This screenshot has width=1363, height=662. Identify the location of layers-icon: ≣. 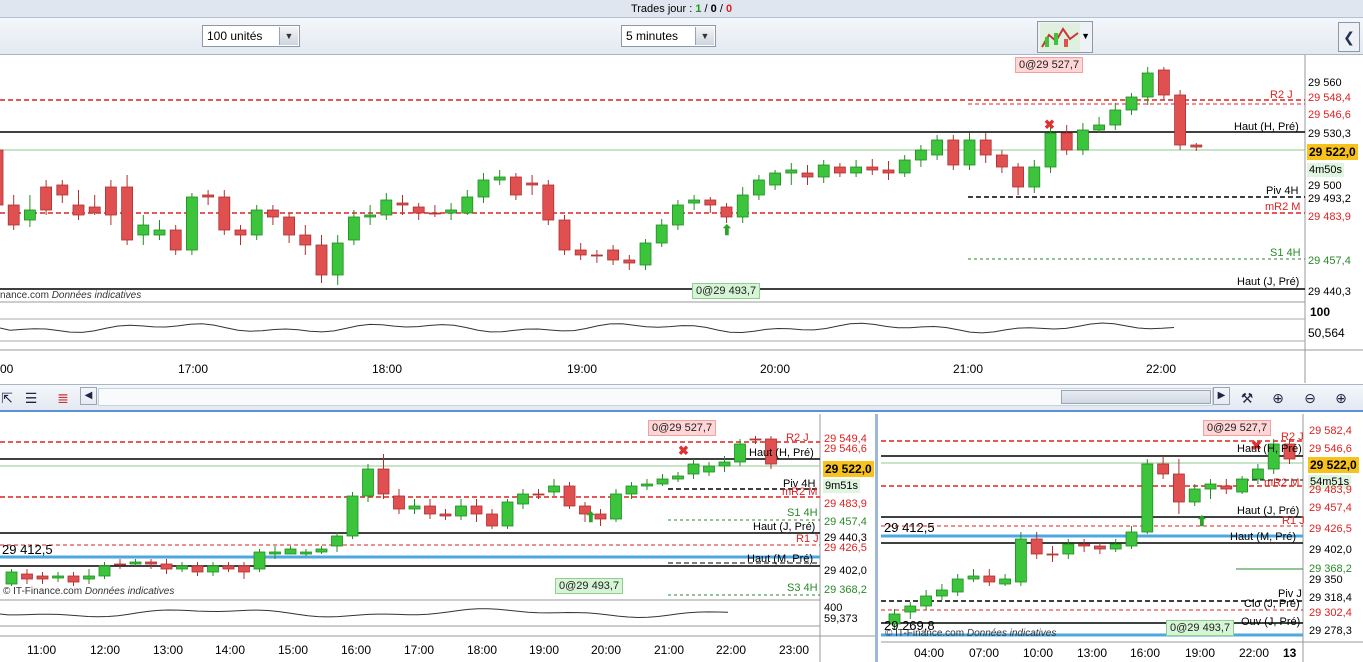
(63, 398).